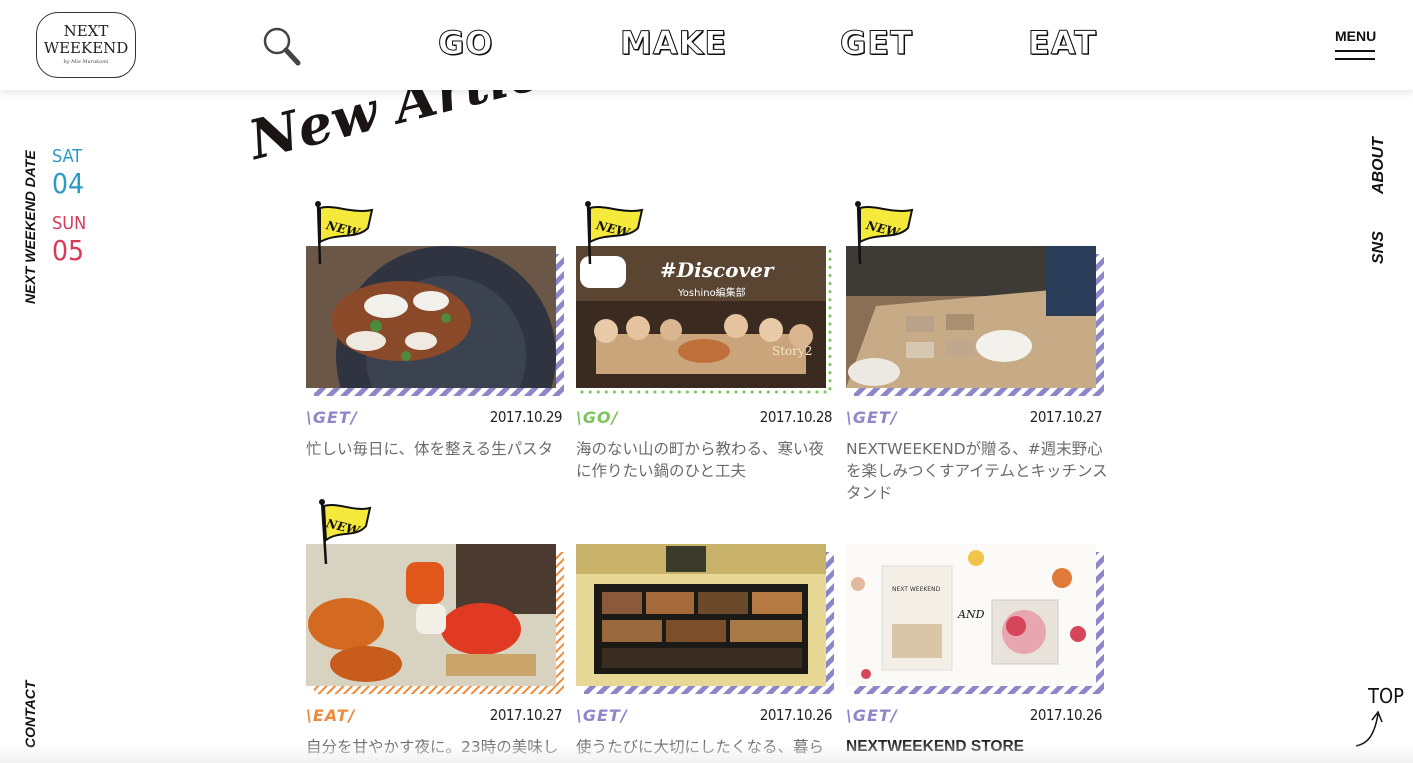 The width and height of the screenshot is (1413, 763). What do you see at coordinates (876, 43) in the screenshot?
I see `nav-get: GET` at bounding box center [876, 43].